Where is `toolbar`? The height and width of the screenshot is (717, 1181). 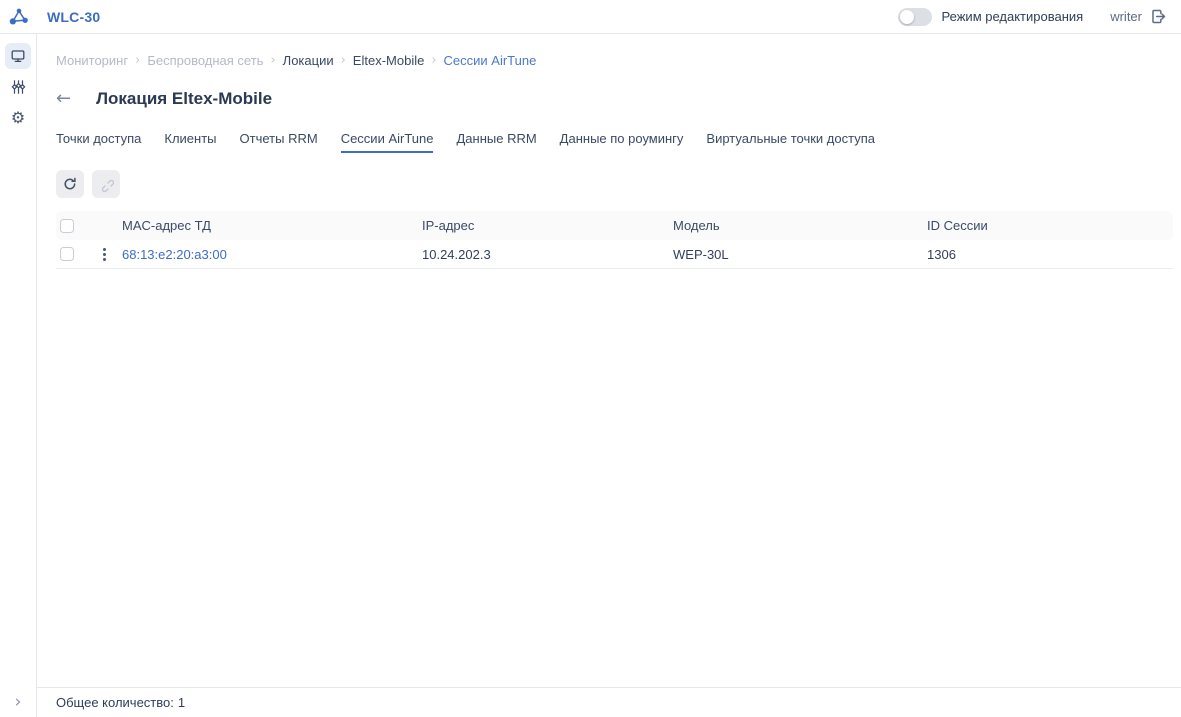 toolbar is located at coordinates (614, 184).